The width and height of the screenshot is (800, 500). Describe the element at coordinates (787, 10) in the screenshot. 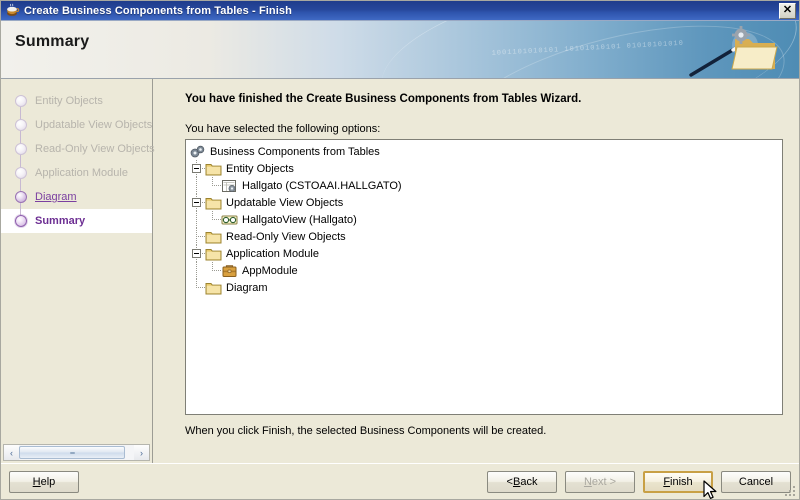

I see `close-icon: ✕` at that location.